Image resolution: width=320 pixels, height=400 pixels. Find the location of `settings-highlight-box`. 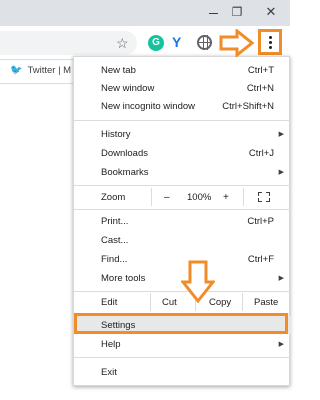

settings-highlight-box is located at coordinates (181, 323).